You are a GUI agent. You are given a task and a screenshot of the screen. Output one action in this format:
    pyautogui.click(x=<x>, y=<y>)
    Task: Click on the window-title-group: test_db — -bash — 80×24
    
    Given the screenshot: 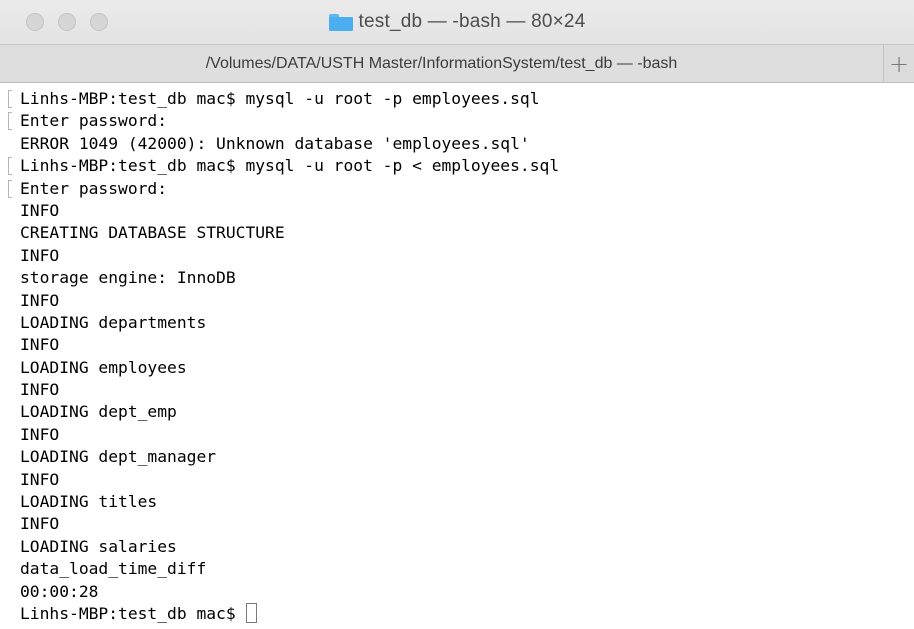 What is the action you would take?
    pyautogui.click(x=457, y=22)
    